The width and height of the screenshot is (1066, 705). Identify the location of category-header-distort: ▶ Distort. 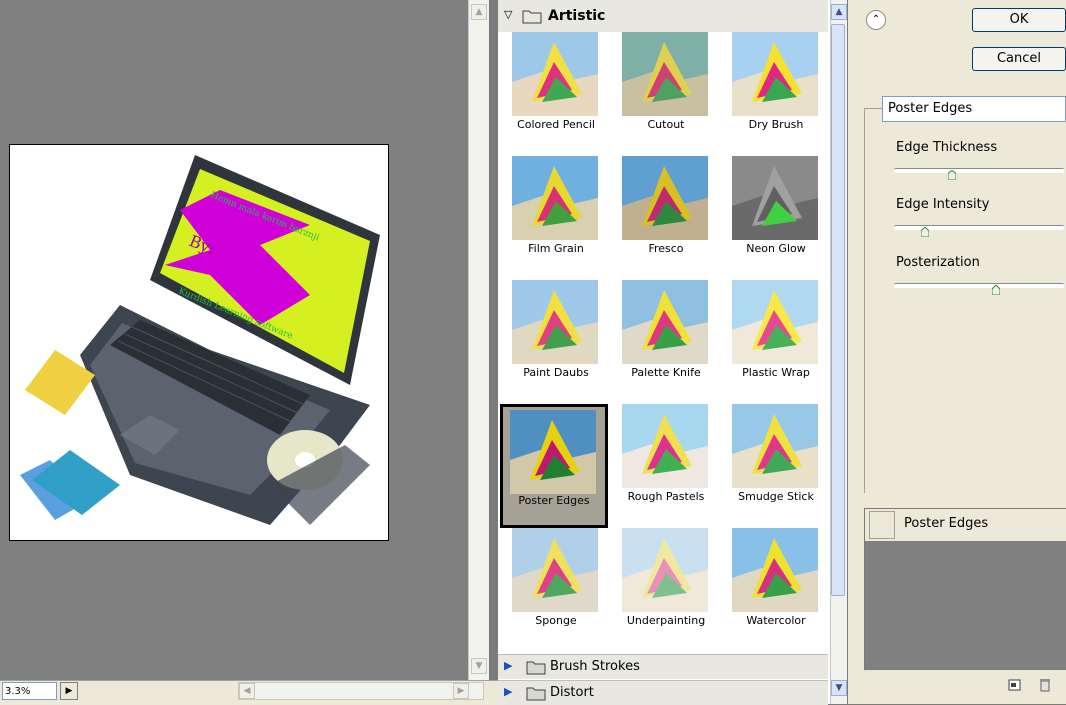
(663, 692).